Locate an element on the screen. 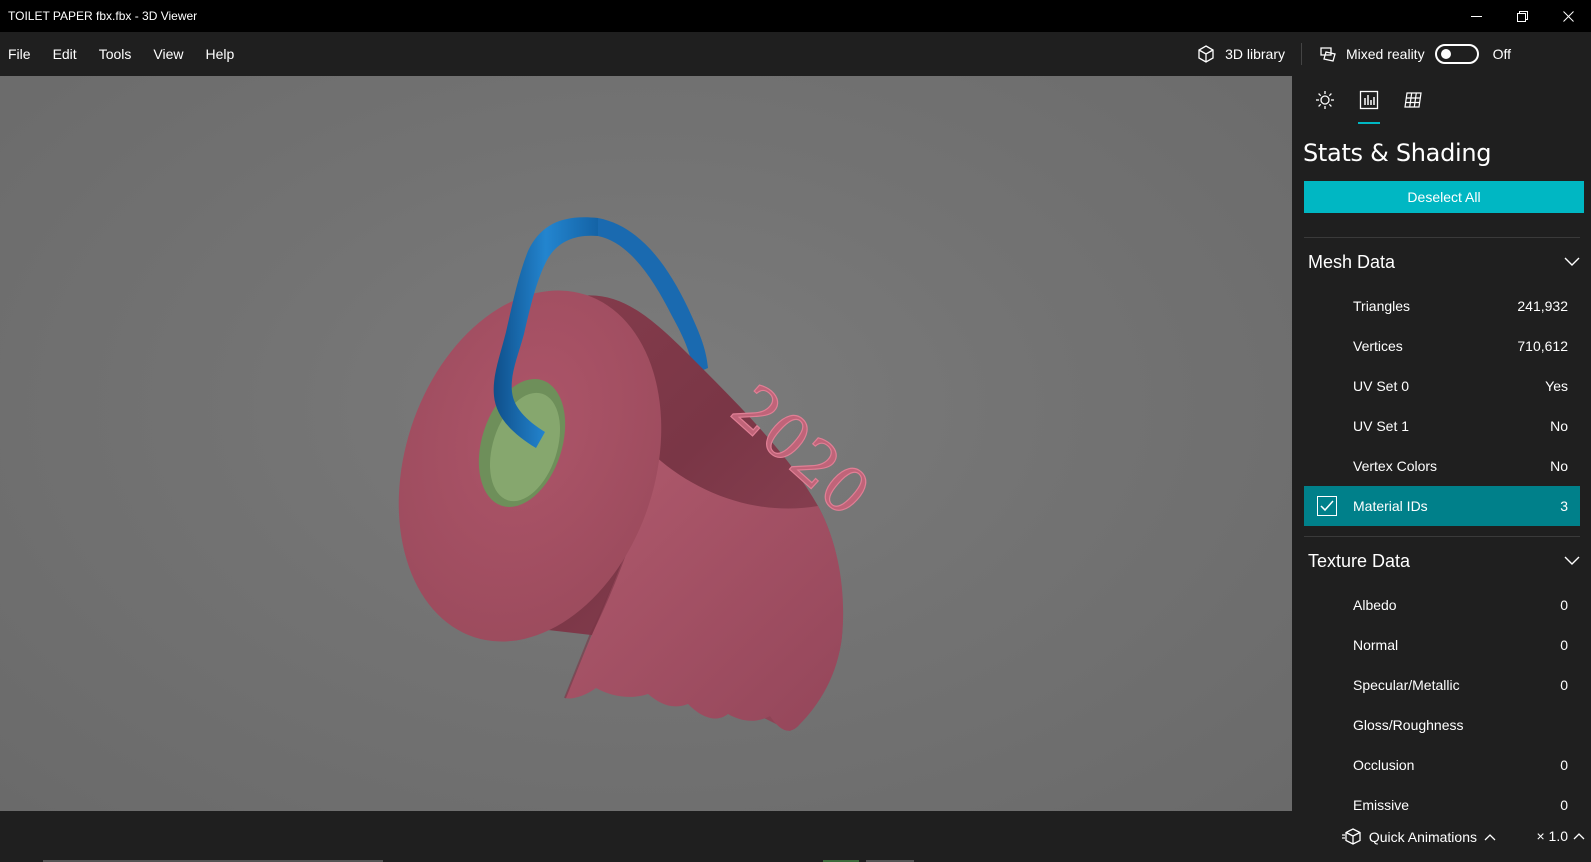 The height and width of the screenshot is (862, 1591). panel-tabs is located at coordinates (1441, 100).